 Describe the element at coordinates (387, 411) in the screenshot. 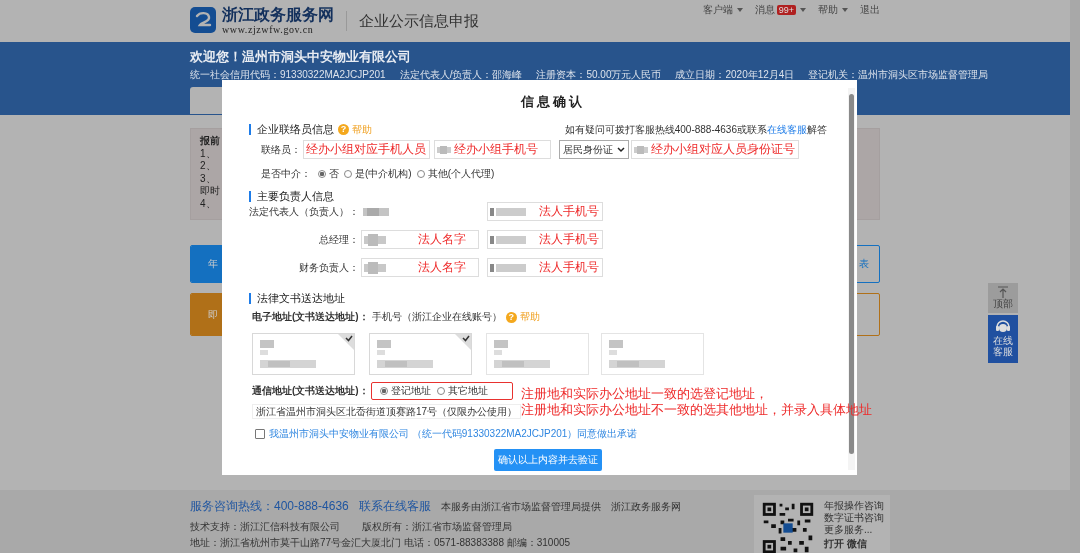

I see `address-field: 浙江省温州市洞头区北岙街道顶赛路17号（仅限办公使用）` at that location.